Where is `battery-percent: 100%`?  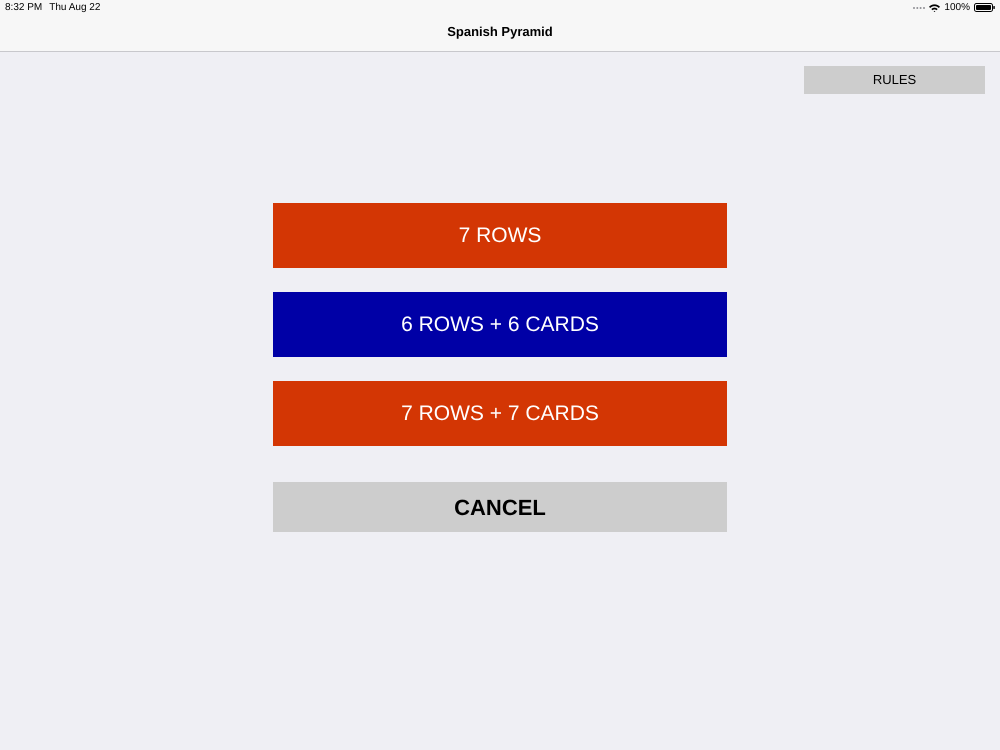
battery-percent: 100% is located at coordinates (957, 8).